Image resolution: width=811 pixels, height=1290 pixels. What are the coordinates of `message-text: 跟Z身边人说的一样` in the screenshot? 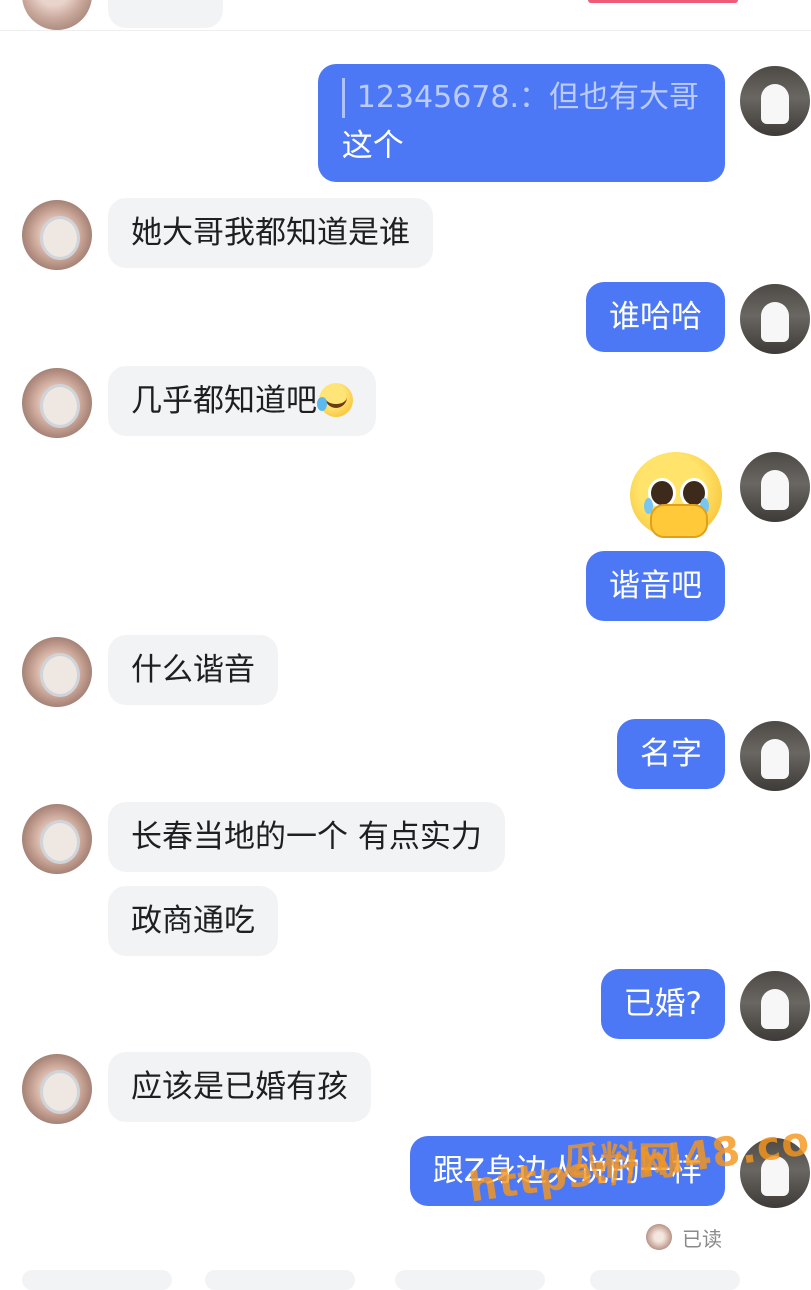 It's located at (567, 1171).